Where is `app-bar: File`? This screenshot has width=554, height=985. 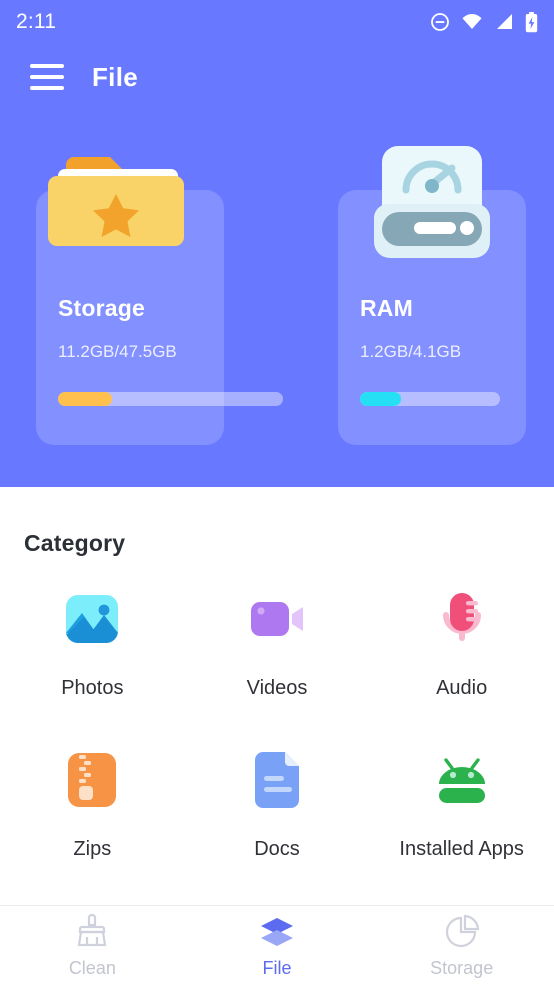 app-bar: File is located at coordinates (277, 77).